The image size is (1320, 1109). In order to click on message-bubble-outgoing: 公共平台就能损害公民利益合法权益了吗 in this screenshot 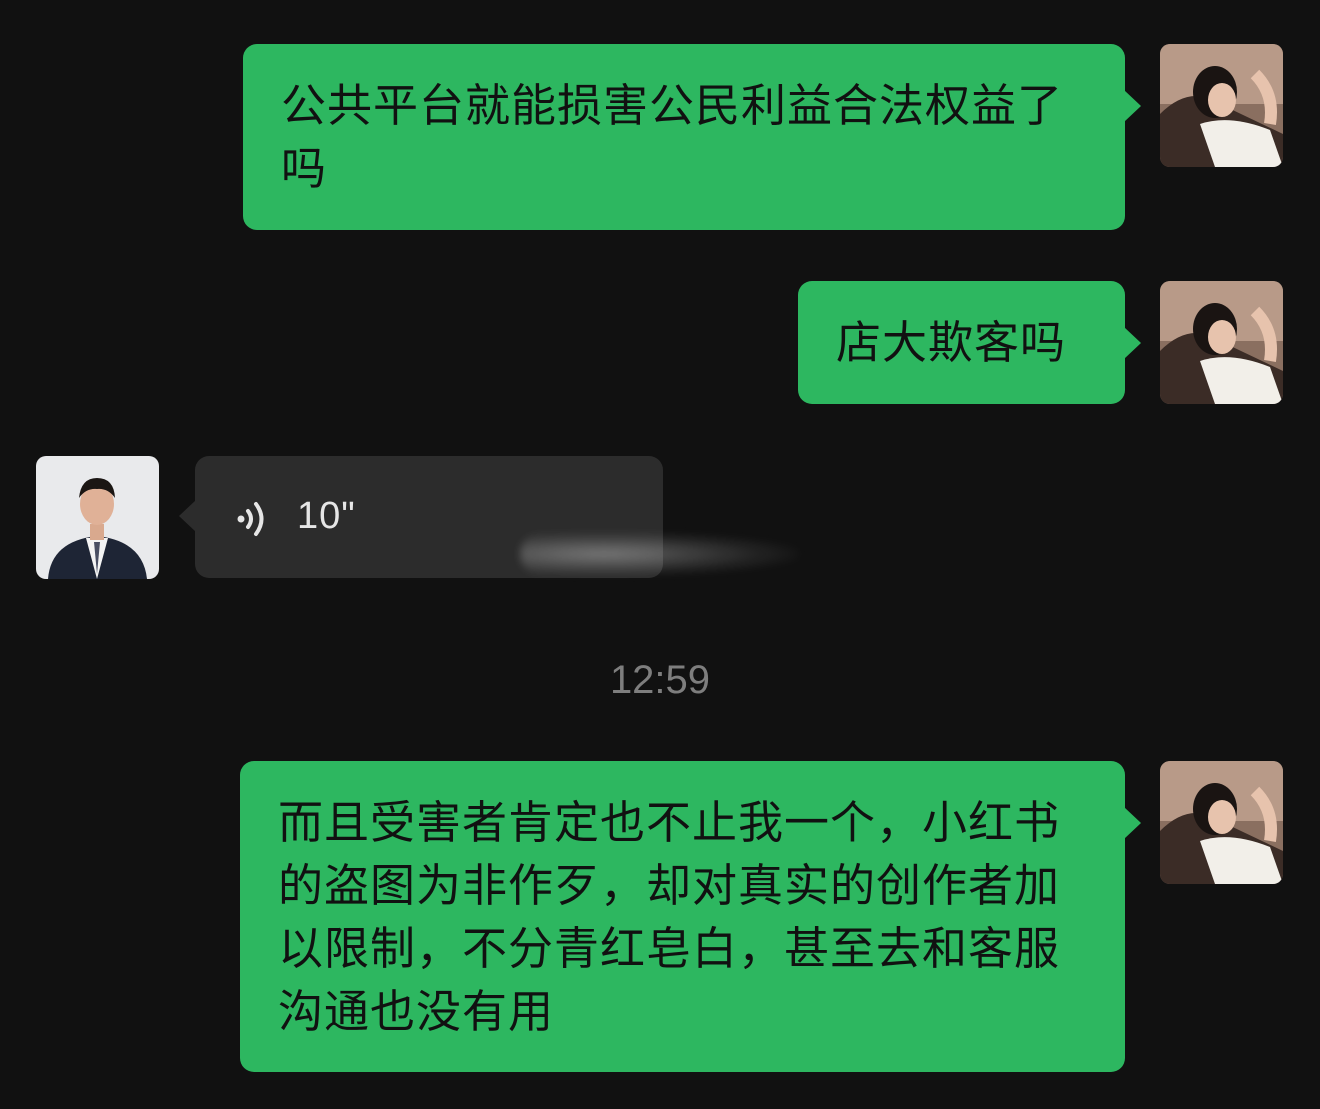, I will do `click(692, 137)`.